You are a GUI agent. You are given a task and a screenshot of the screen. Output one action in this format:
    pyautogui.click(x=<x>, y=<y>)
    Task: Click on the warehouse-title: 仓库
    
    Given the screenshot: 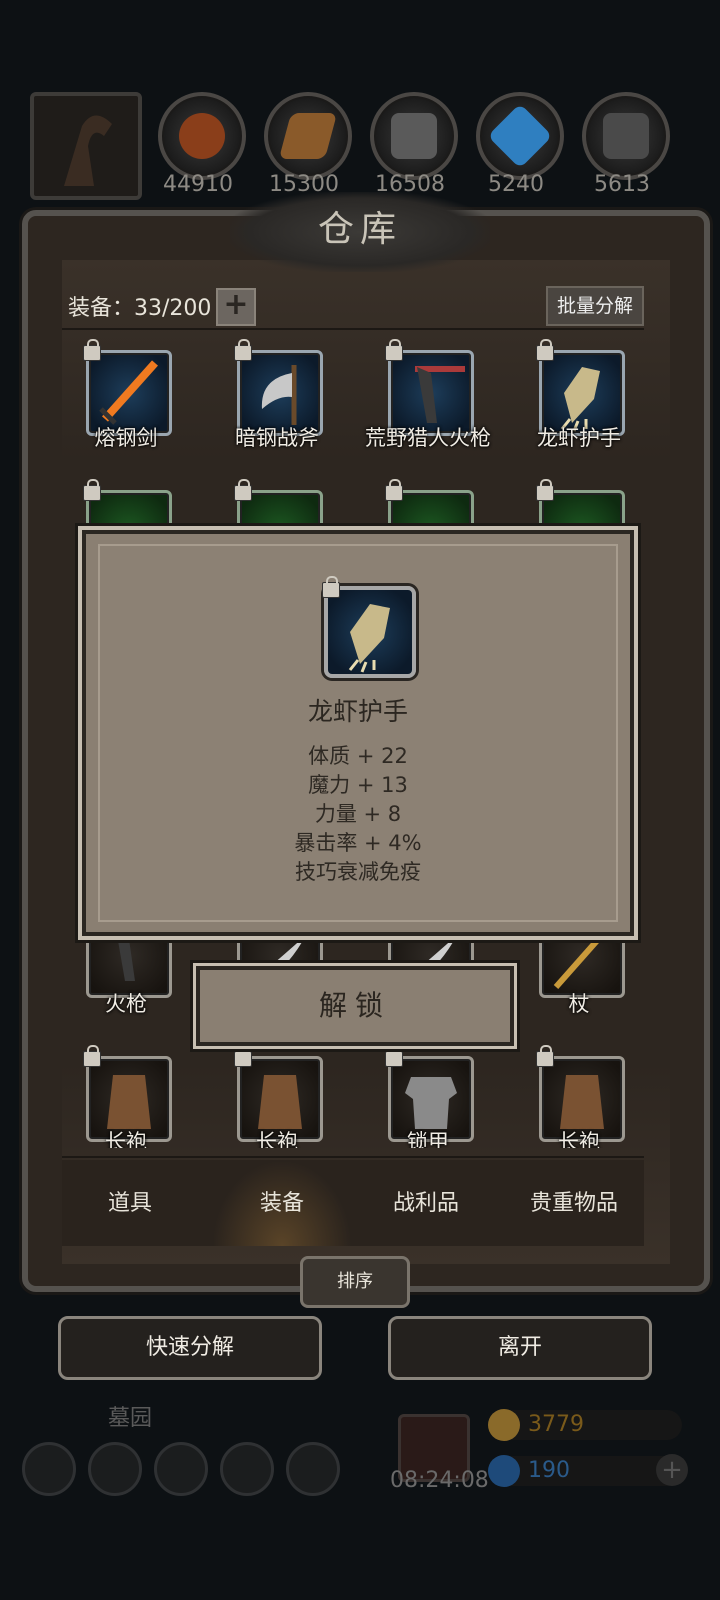 What is the action you would take?
    pyautogui.click(x=359, y=229)
    